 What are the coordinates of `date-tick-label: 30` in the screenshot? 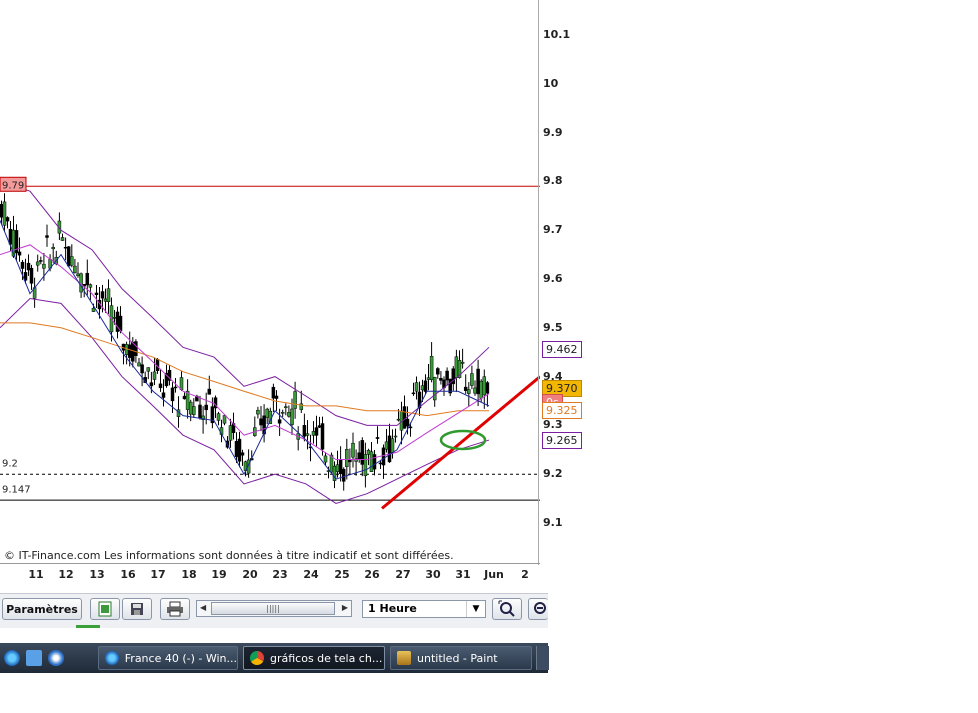 It's located at (433, 574).